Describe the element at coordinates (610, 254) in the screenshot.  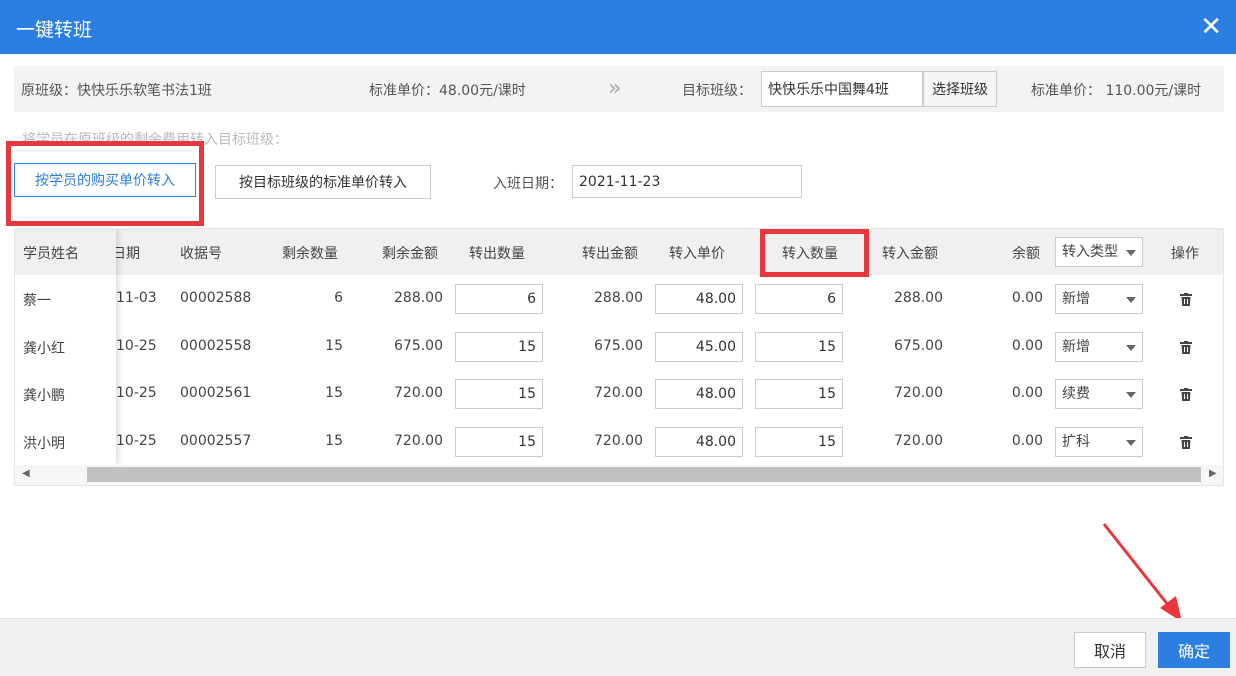
I see `col-header-out-amt: 转出金额` at that location.